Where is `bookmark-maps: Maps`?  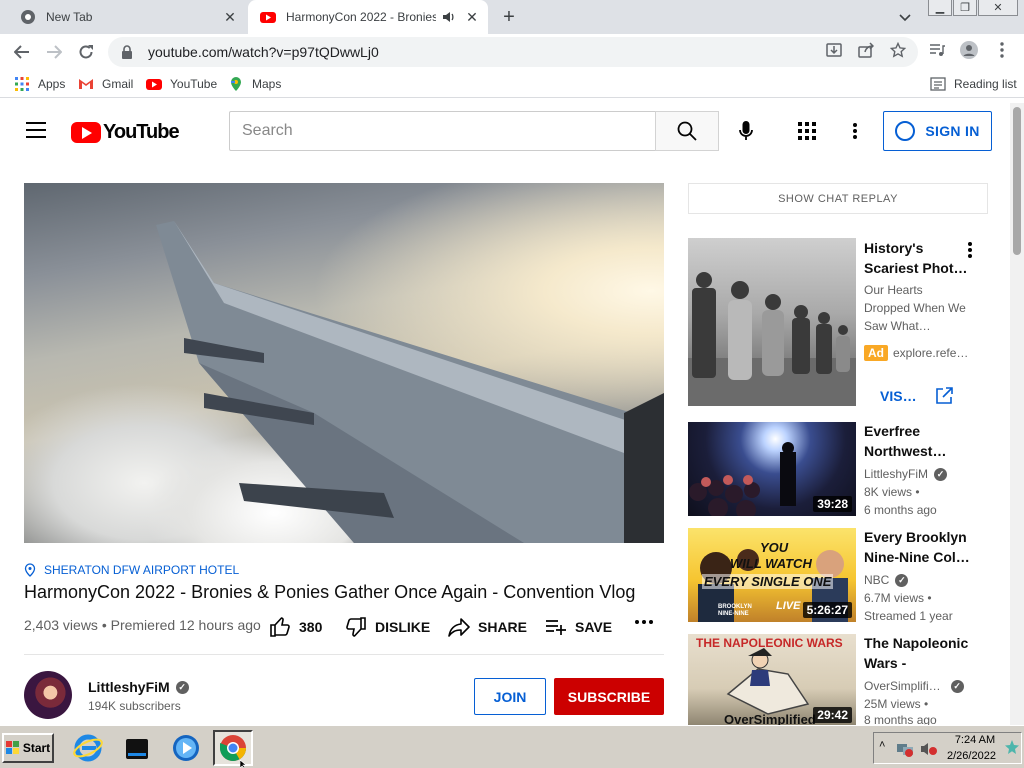 bookmark-maps: Maps is located at coordinates (254, 84).